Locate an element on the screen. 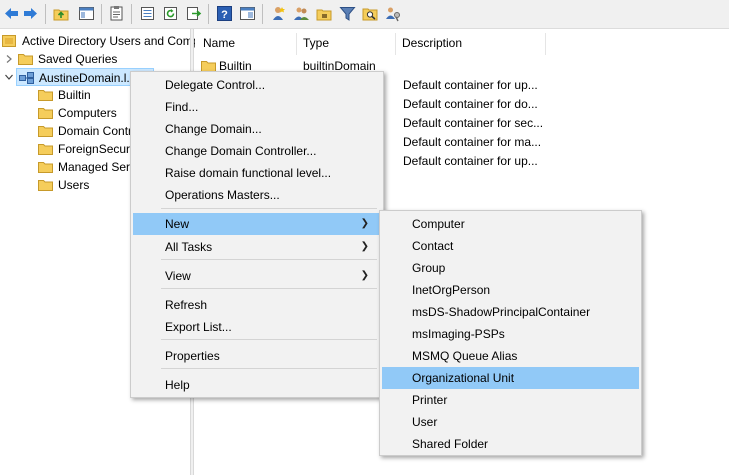 This screenshot has height=475, width=729. column-header-description: Description is located at coordinates (432, 43).